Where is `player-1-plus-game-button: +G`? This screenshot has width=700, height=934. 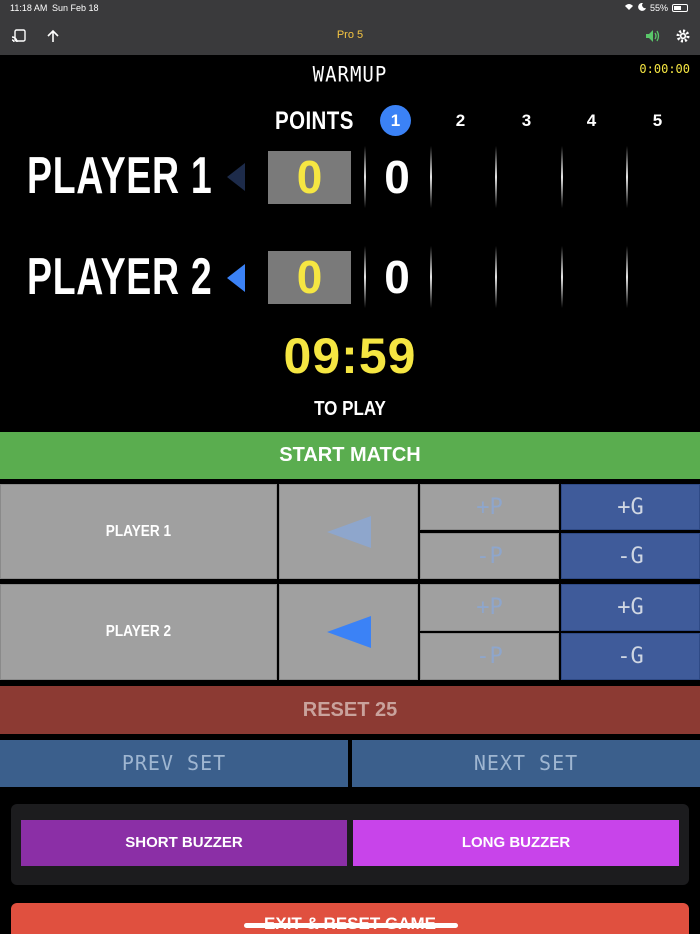
player-1-plus-game-button: +G is located at coordinates (630, 507).